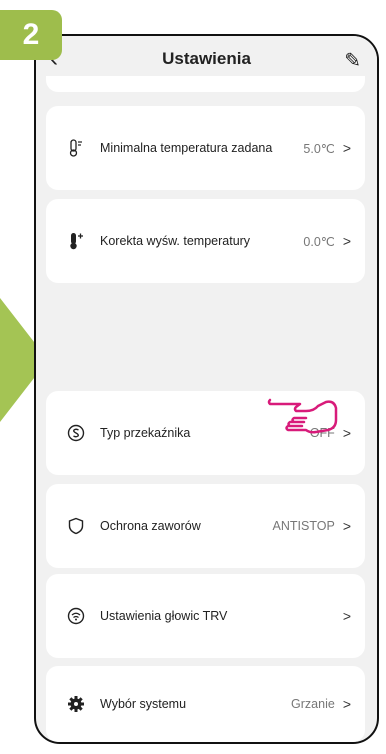 The height and width of the screenshot is (754, 386). Describe the element at coordinates (76, 526) in the screenshot. I see `shield-icon` at that location.